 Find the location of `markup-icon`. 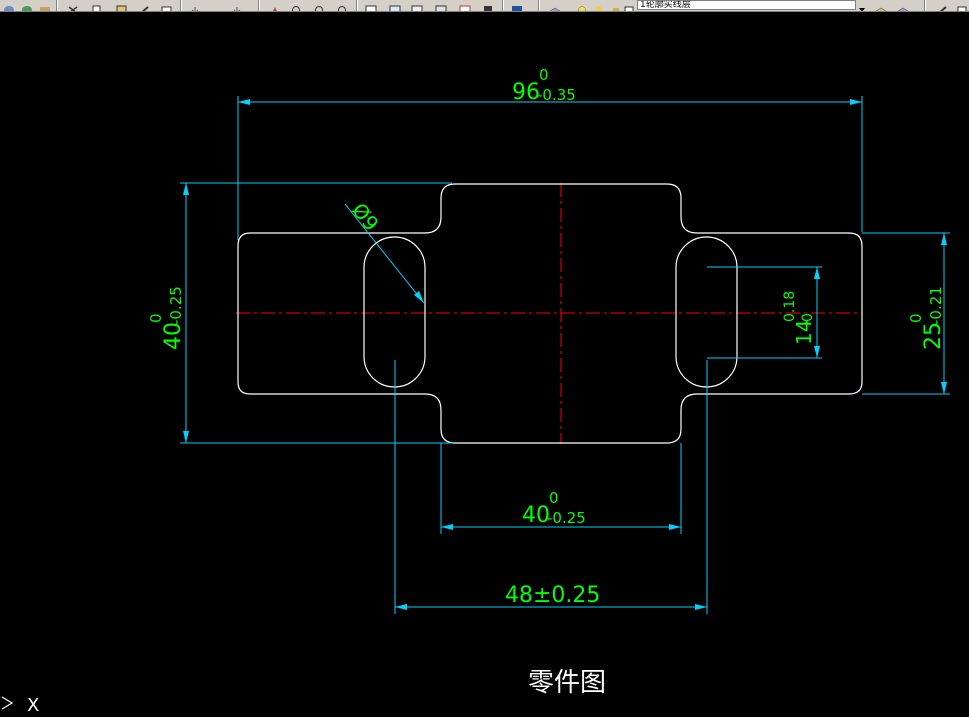

markup-icon is located at coordinates (465, 5).